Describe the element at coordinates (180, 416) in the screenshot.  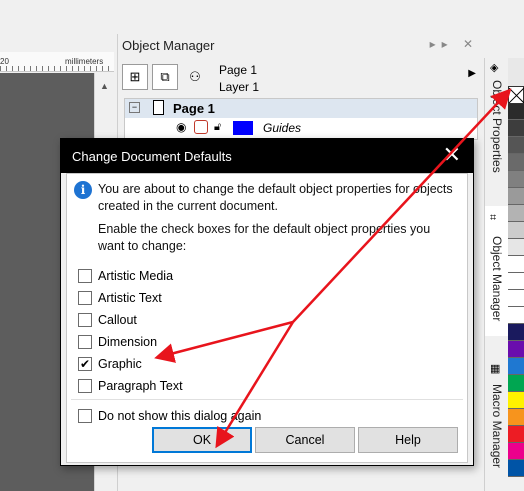
I see `option-label: Do not show this dialog again` at that location.